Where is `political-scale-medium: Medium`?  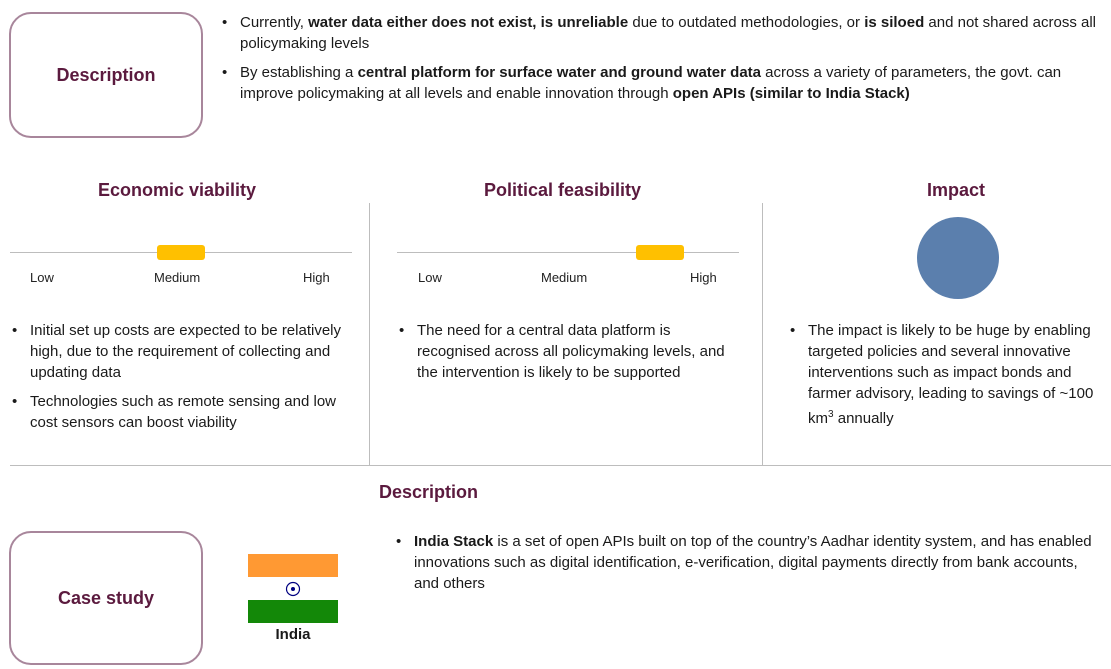 political-scale-medium: Medium is located at coordinates (564, 277).